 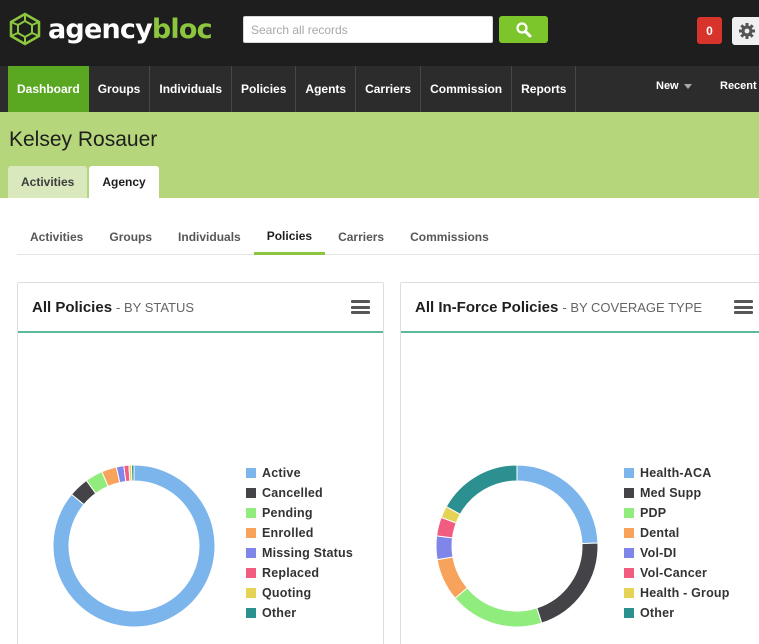 What do you see at coordinates (658, 553) in the screenshot?
I see `legend-label: Vol-DI` at bounding box center [658, 553].